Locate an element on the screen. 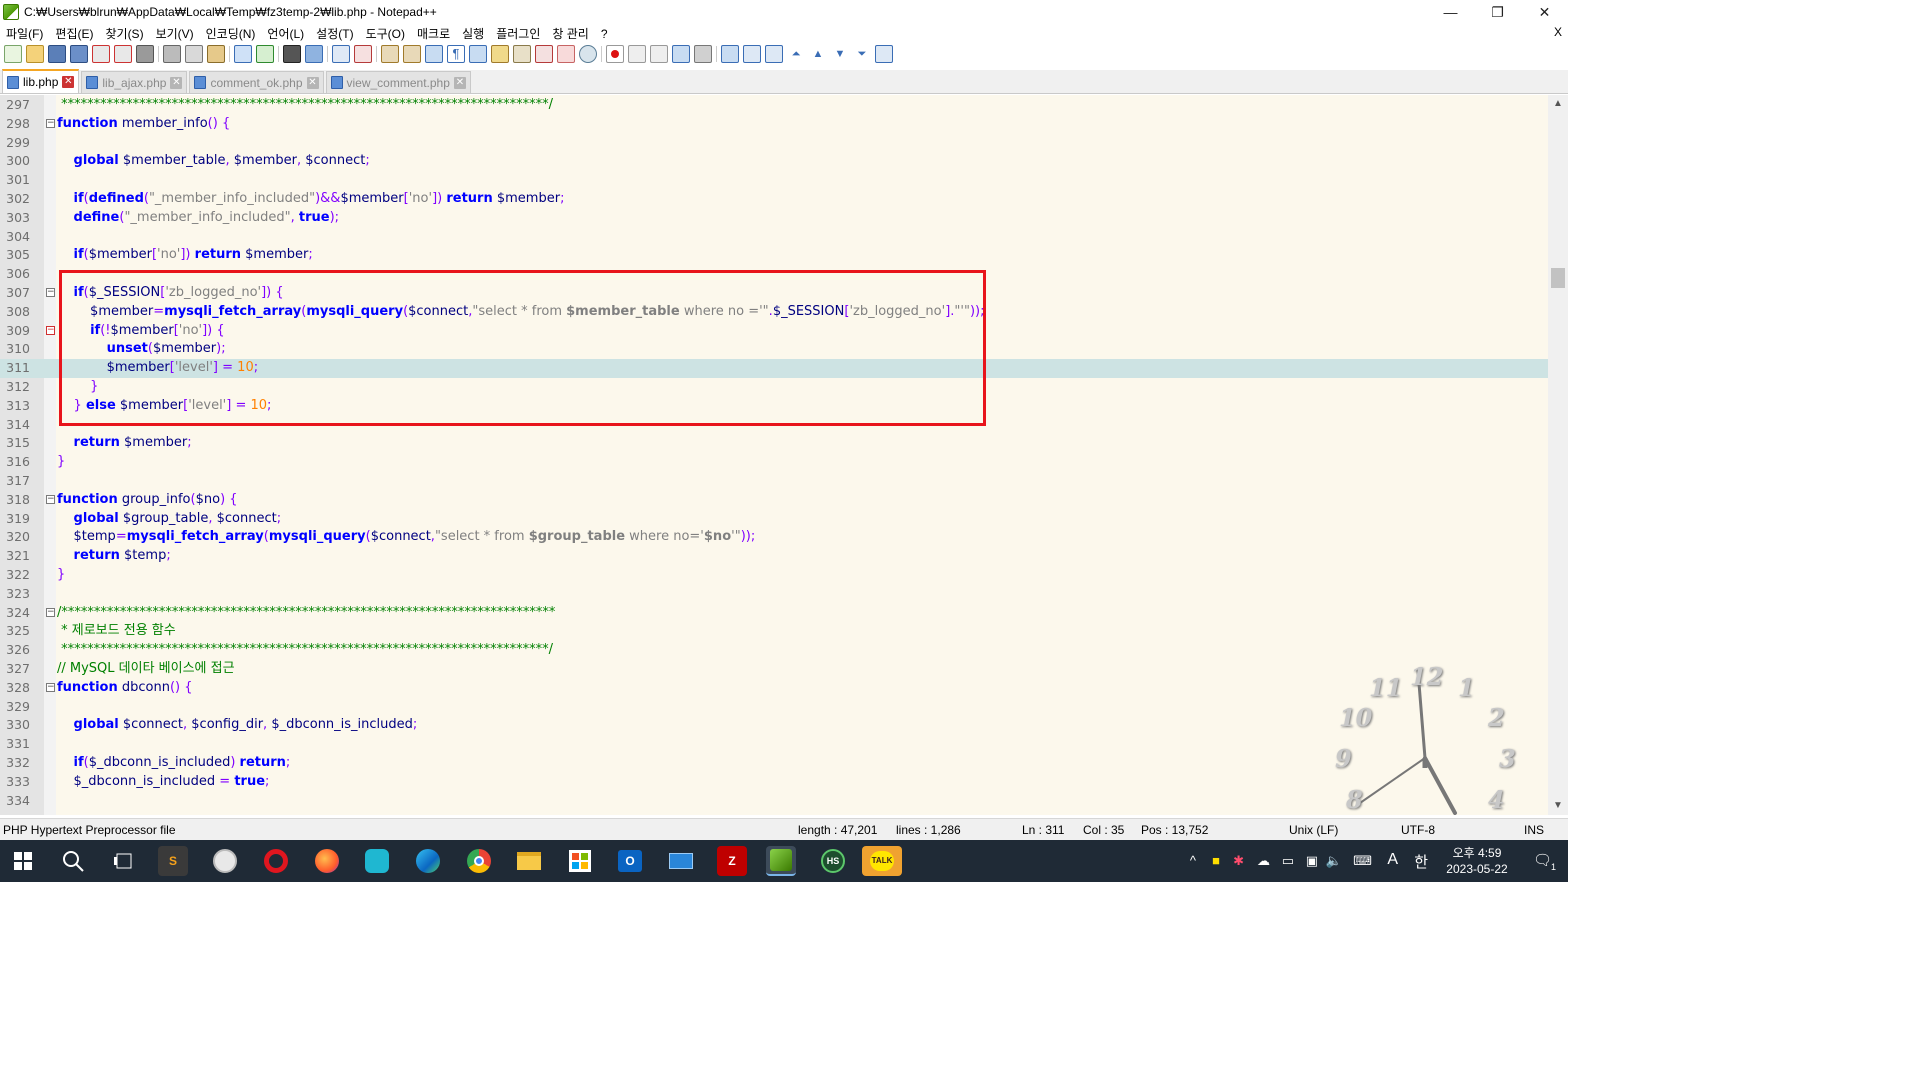 Image resolution: width=1920 pixels, height=1080 pixels. code-line: 309 − if(!$member['no']) { is located at coordinates (774, 331).